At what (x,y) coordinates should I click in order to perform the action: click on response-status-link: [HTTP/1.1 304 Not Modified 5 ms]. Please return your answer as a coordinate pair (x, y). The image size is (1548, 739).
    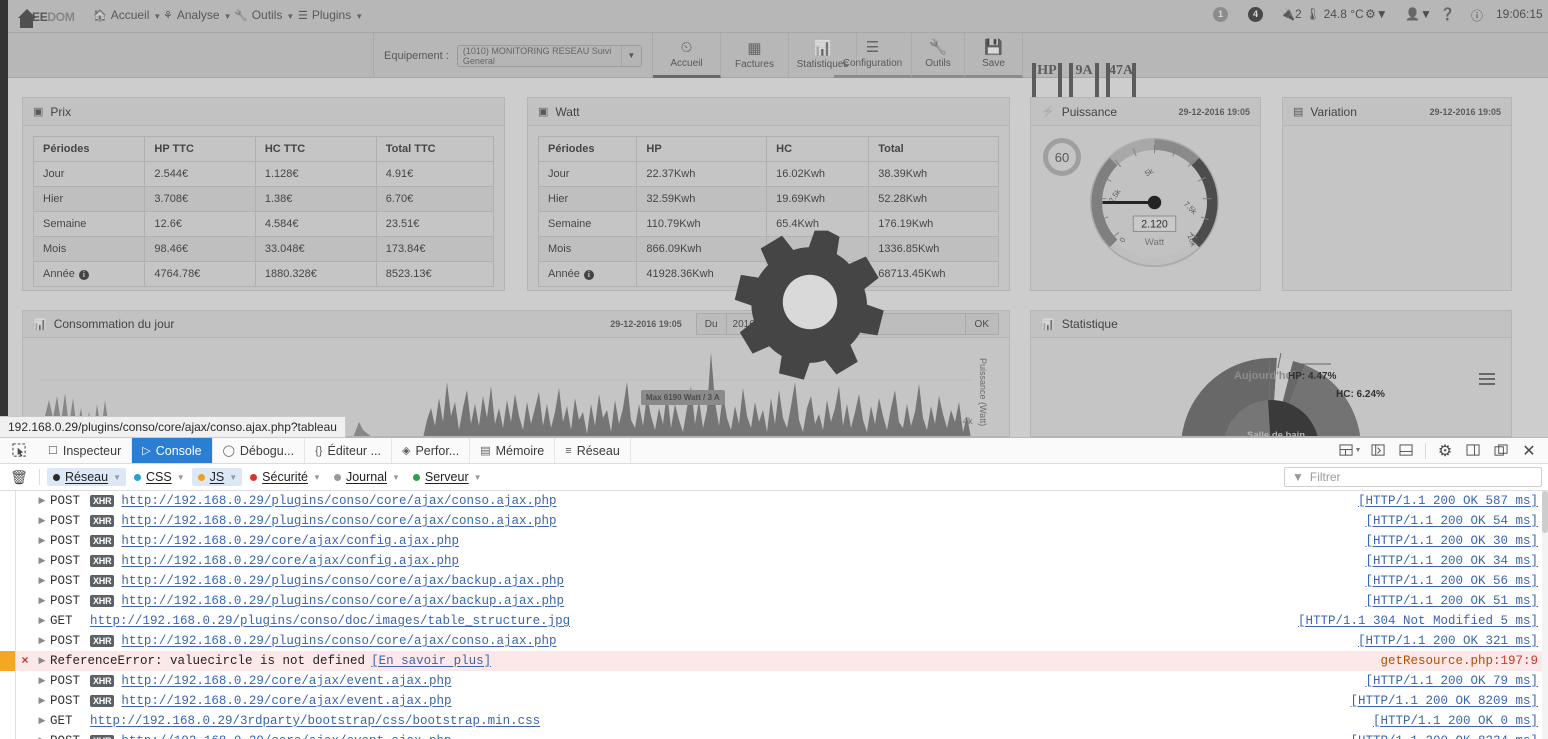
    Looking at the image, I should click on (1418, 621).